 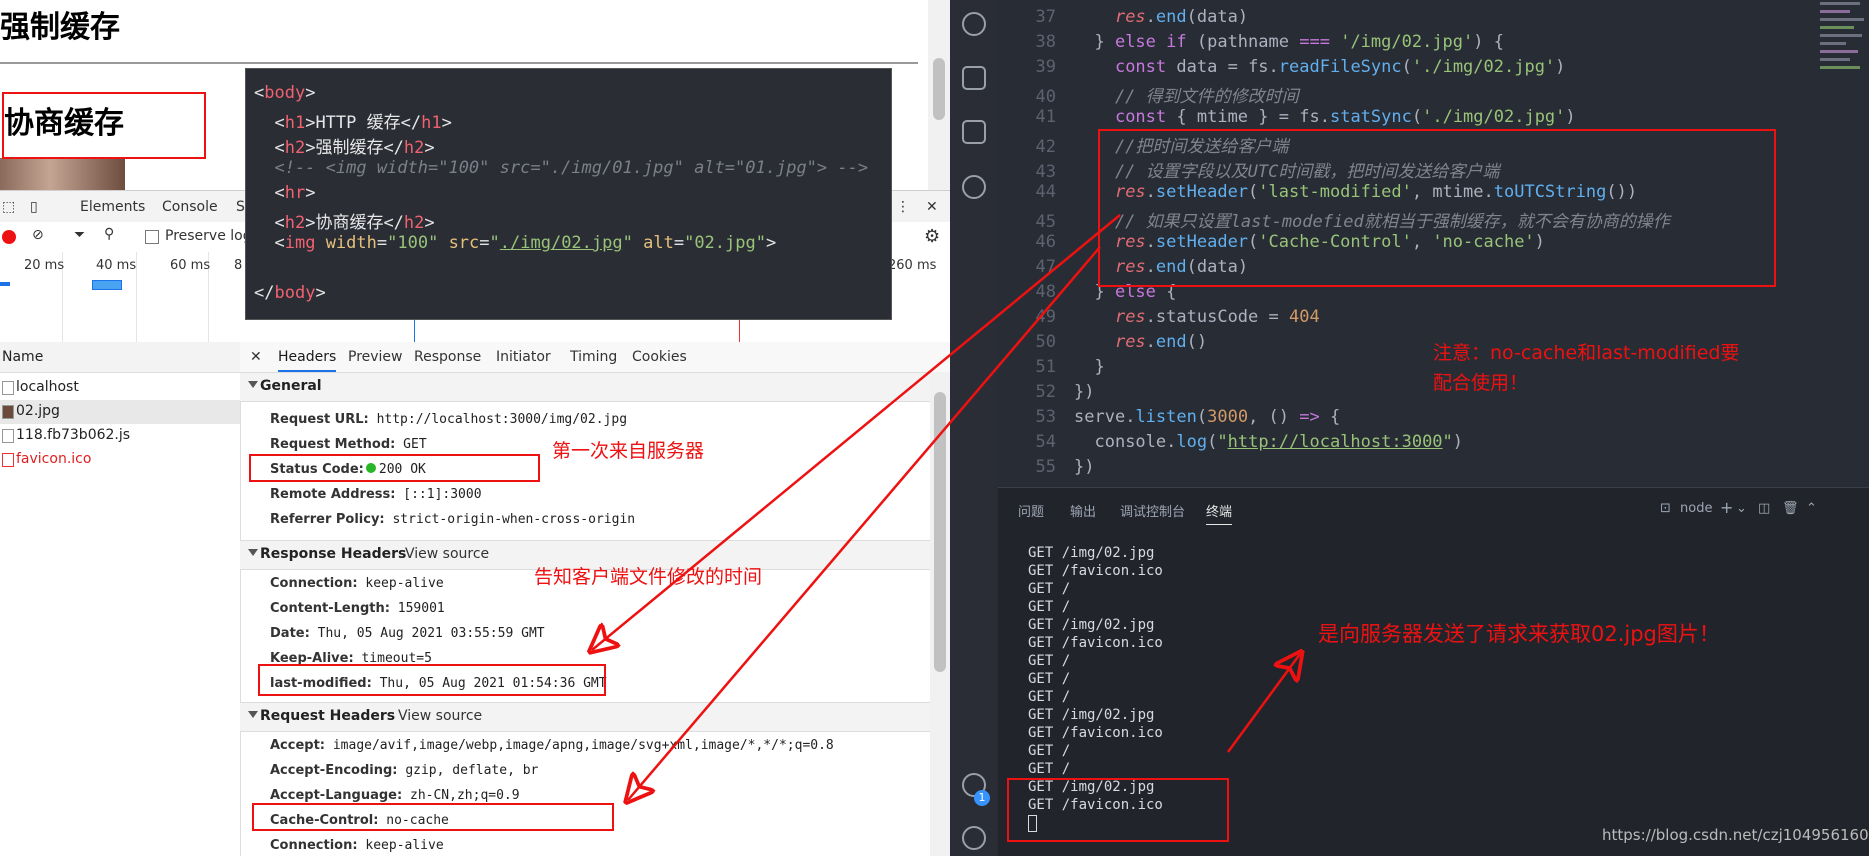 What do you see at coordinates (856, 432) in the screenshot?
I see `arrow-to-last-modified` at bounding box center [856, 432].